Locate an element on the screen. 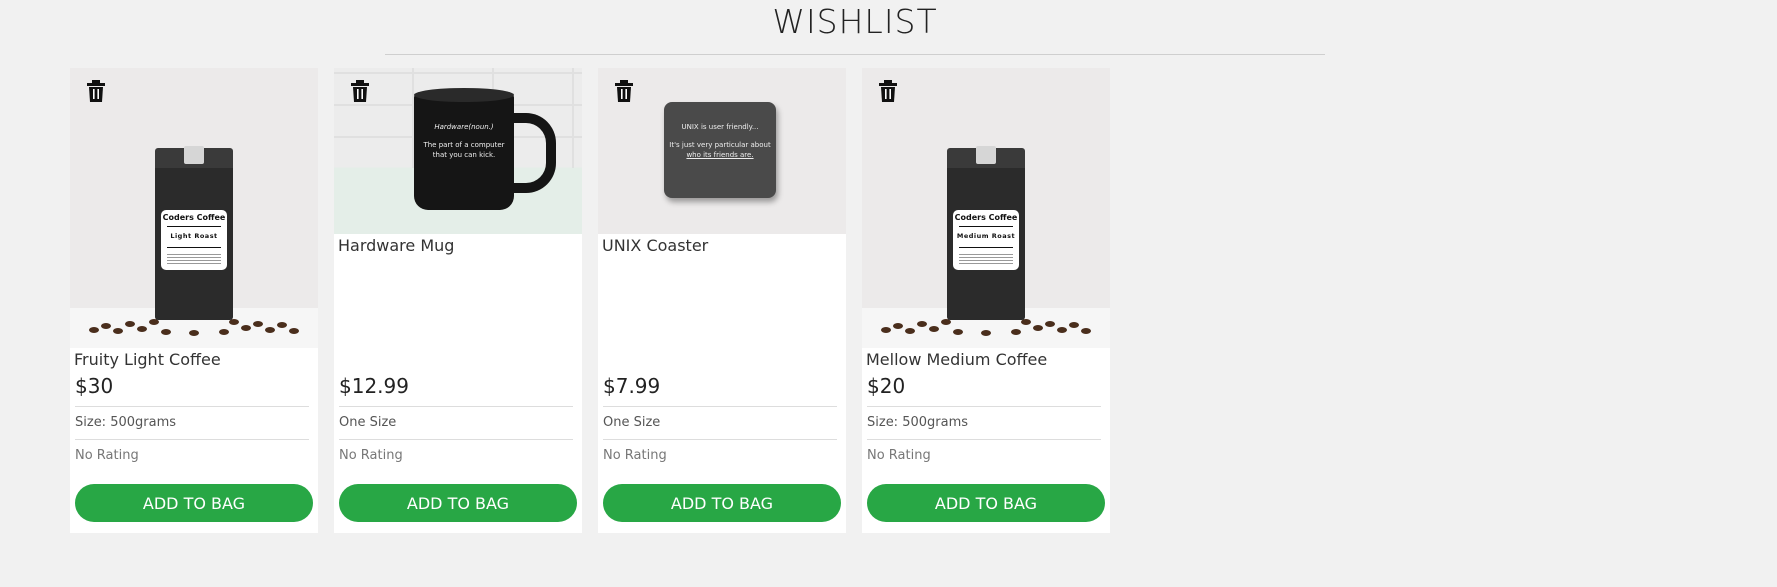 The height and width of the screenshot is (587, 1777). coffee-bag: Coders Coffee Medium Roast is located at coordinates (986, 233).